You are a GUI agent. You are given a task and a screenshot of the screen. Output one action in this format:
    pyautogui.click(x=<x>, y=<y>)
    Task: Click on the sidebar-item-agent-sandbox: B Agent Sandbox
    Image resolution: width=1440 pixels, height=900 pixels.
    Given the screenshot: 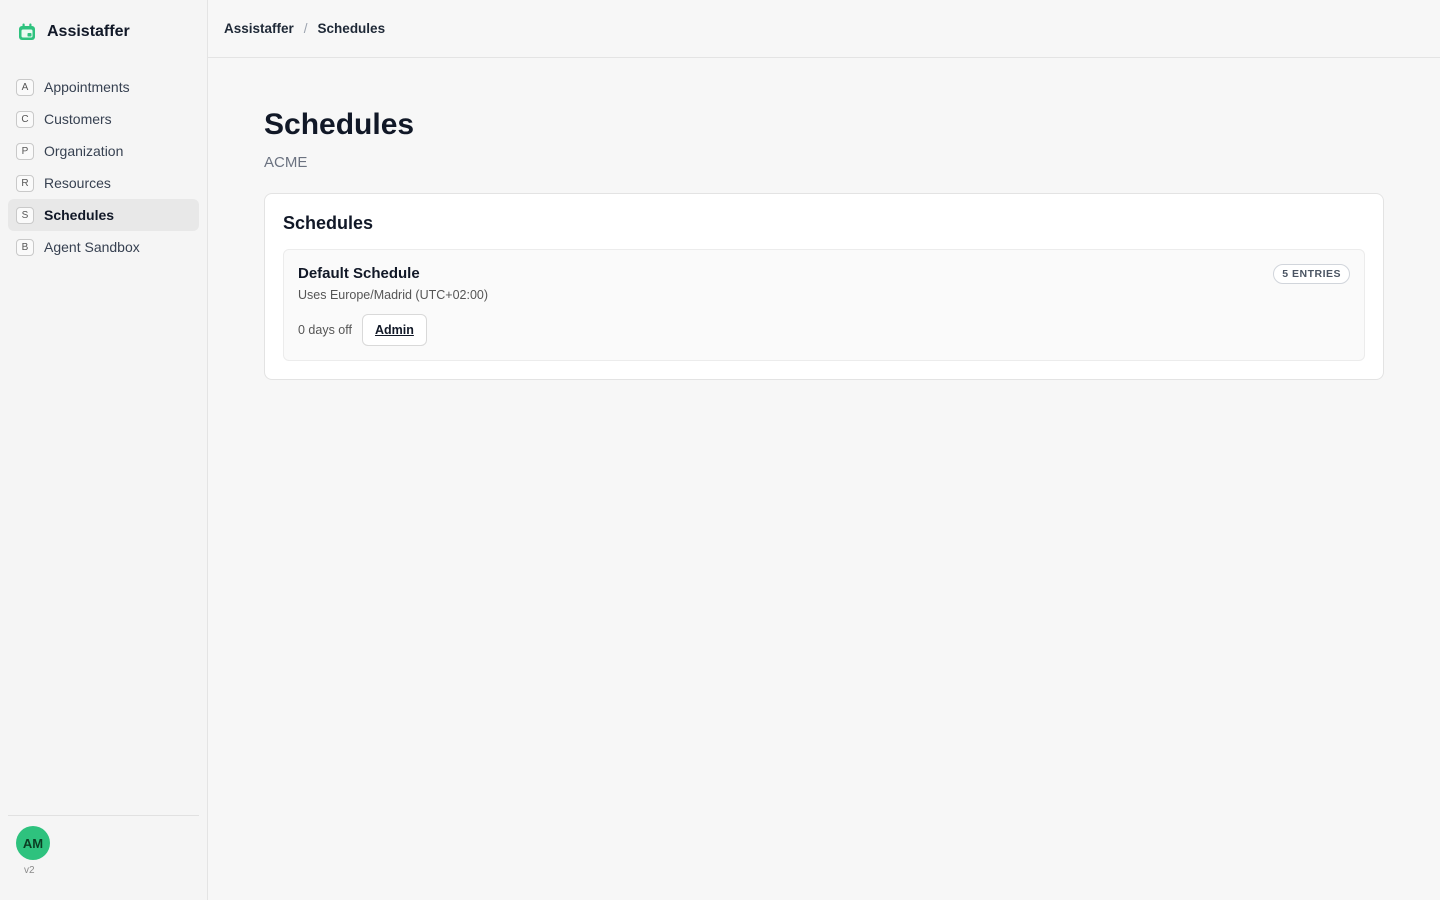 What is the action you would take?
    pyautogui.click(x=103, y=247)
    